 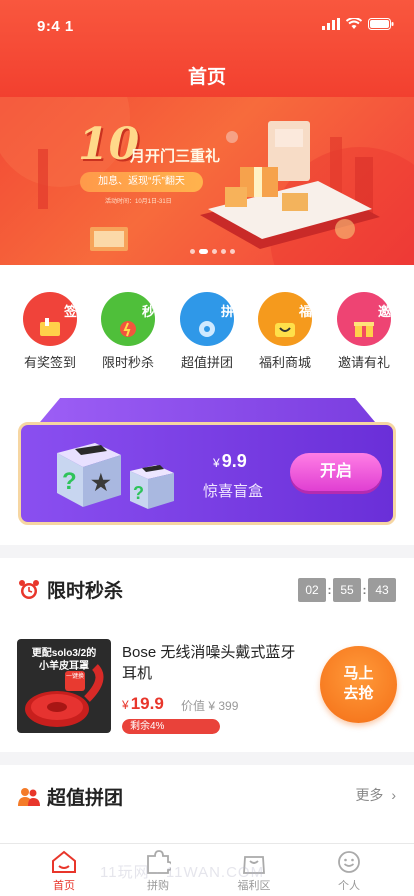 I want to click on tab-label: 拼购, so click(x=158, y=886).